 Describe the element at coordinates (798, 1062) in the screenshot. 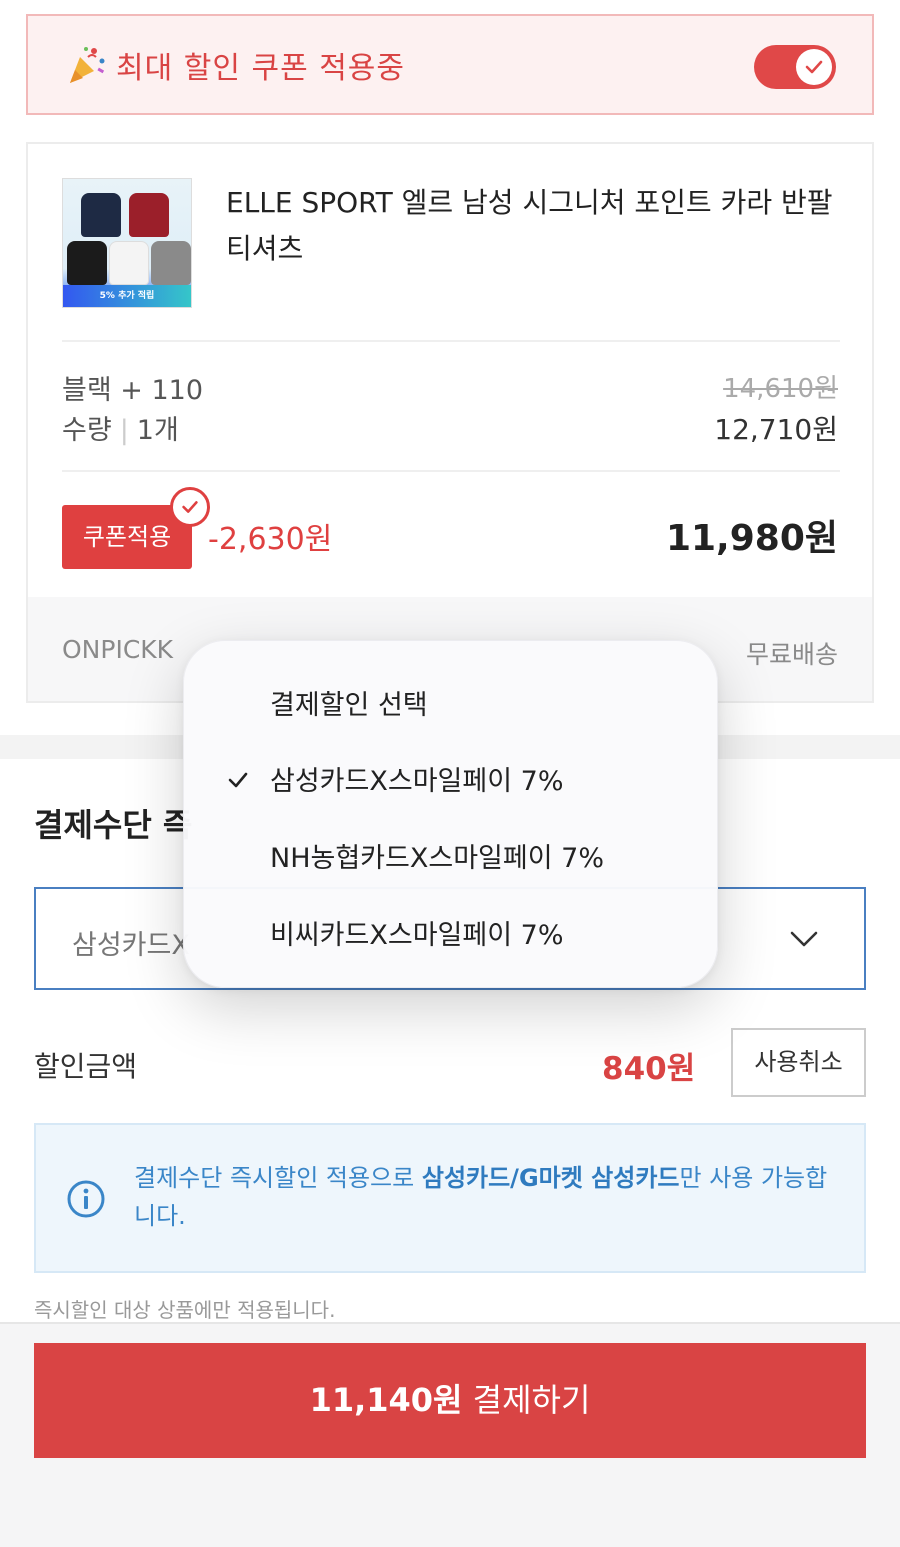

I see `cancel-discount-button: 사용취소` at that location.